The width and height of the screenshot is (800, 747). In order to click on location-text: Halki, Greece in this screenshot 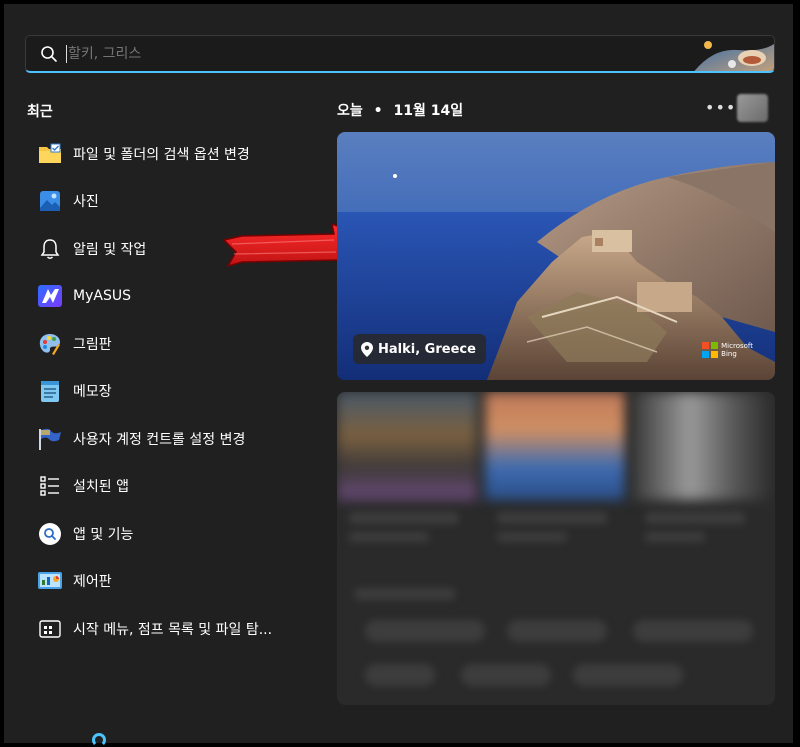, I will do `click(427, 349)`.